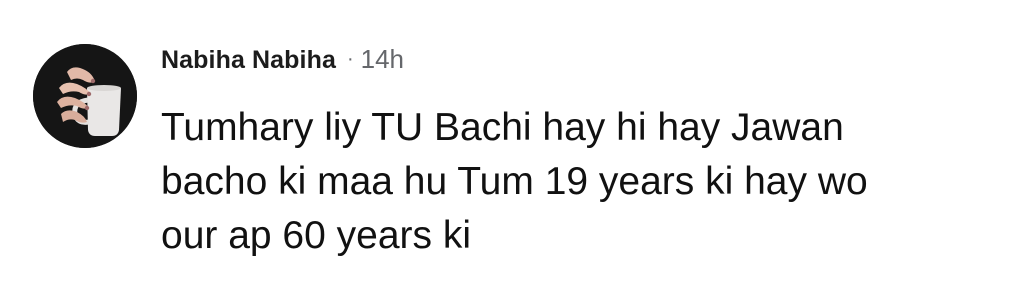  I want to click on avatar, so click(85, 96).